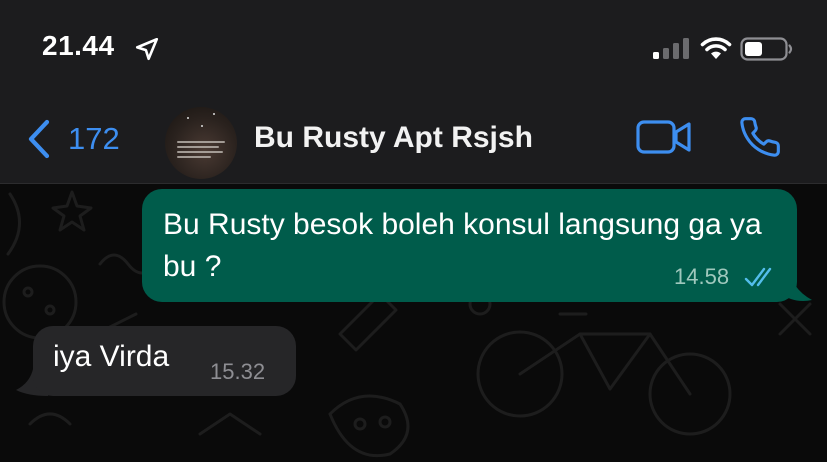  I want to click on contact-name: Bu Rusty Apt Rsjsh, so click(393, 138).